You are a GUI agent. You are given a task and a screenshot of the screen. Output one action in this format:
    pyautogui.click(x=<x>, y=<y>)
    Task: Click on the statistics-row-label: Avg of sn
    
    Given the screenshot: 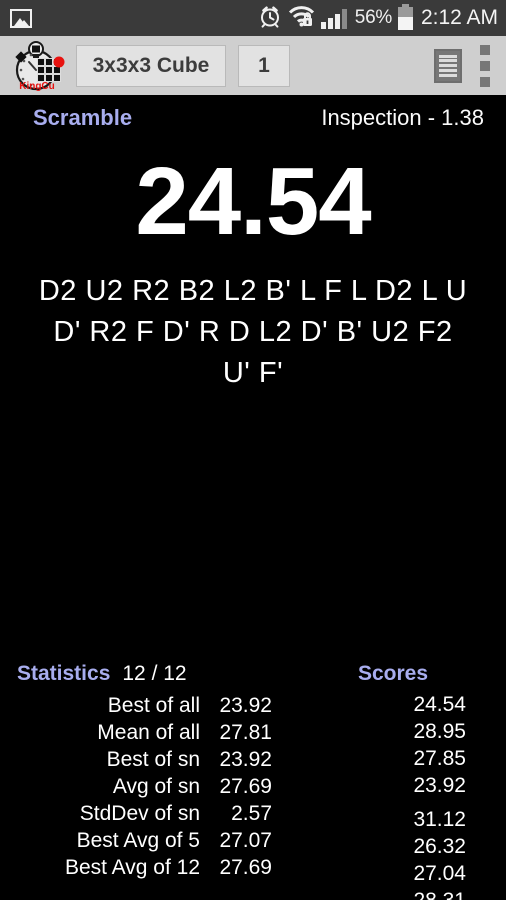 What is the action you would take?
    pyautogui.click(x=156, y=786)
    